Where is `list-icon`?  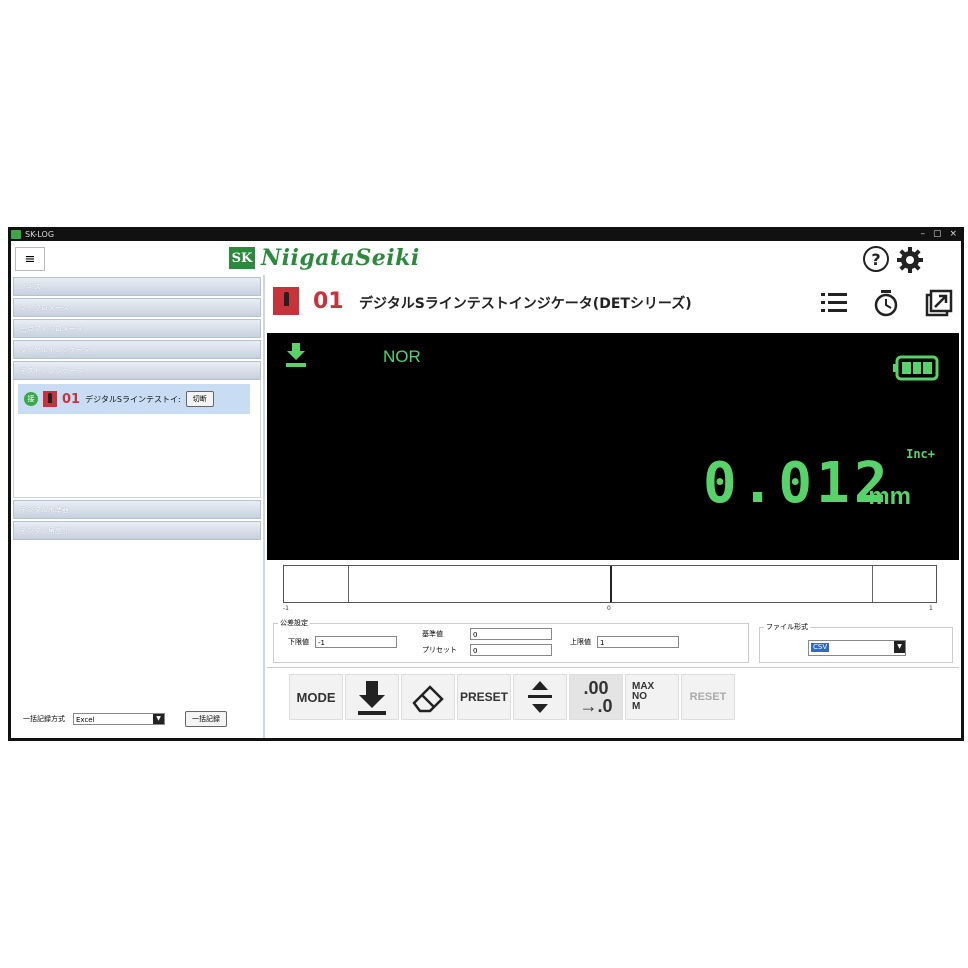
list-icon is located at coordinates (834, 303).